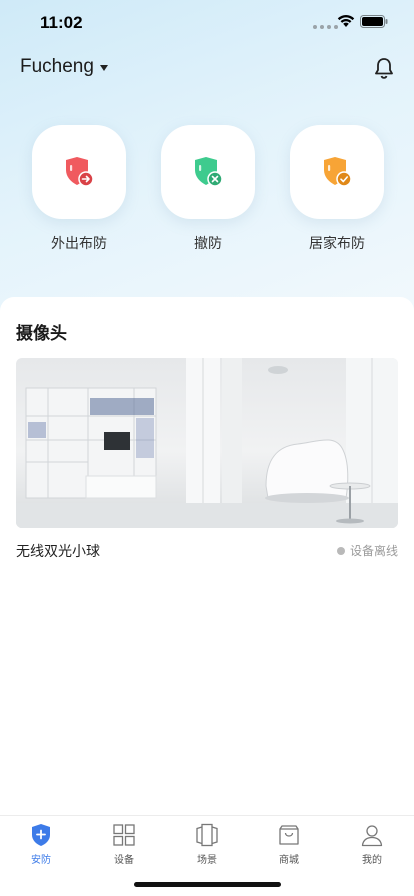  I want to click on scene-icon, so click(207, 835).